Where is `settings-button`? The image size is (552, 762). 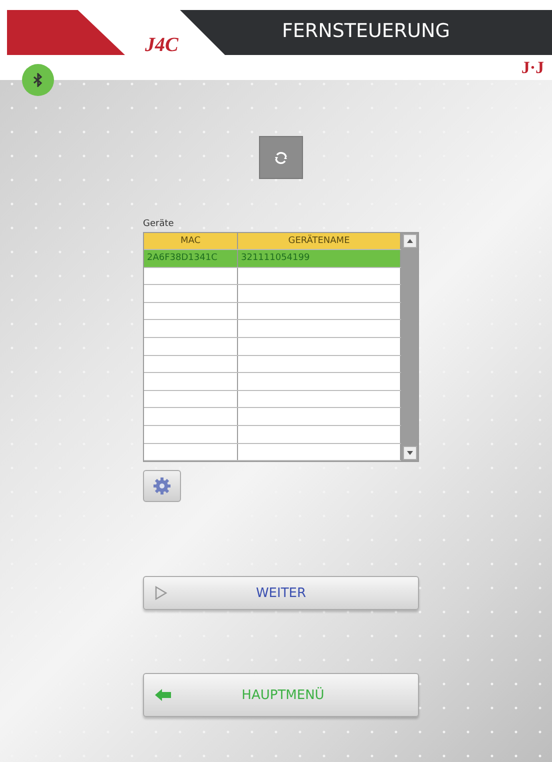
settings-button is located at coordinates (162, 486).